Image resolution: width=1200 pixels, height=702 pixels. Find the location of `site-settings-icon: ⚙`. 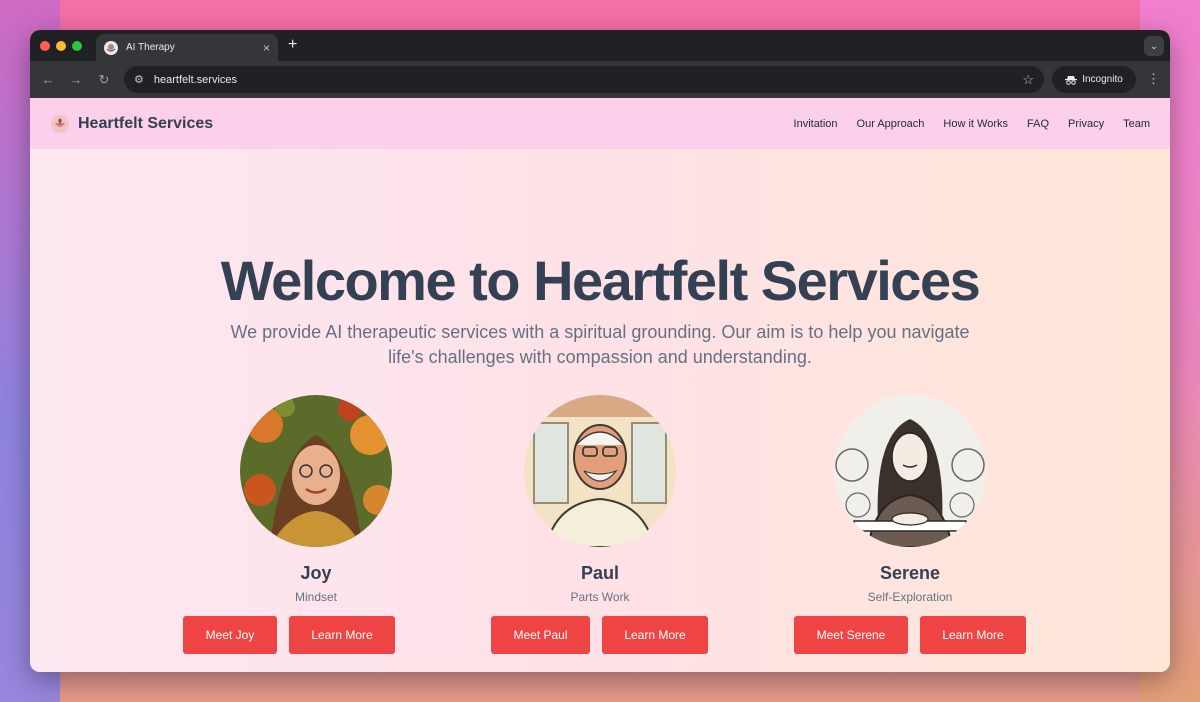

site-settings-icon: ⚙ is located at coordinates (139, 79).